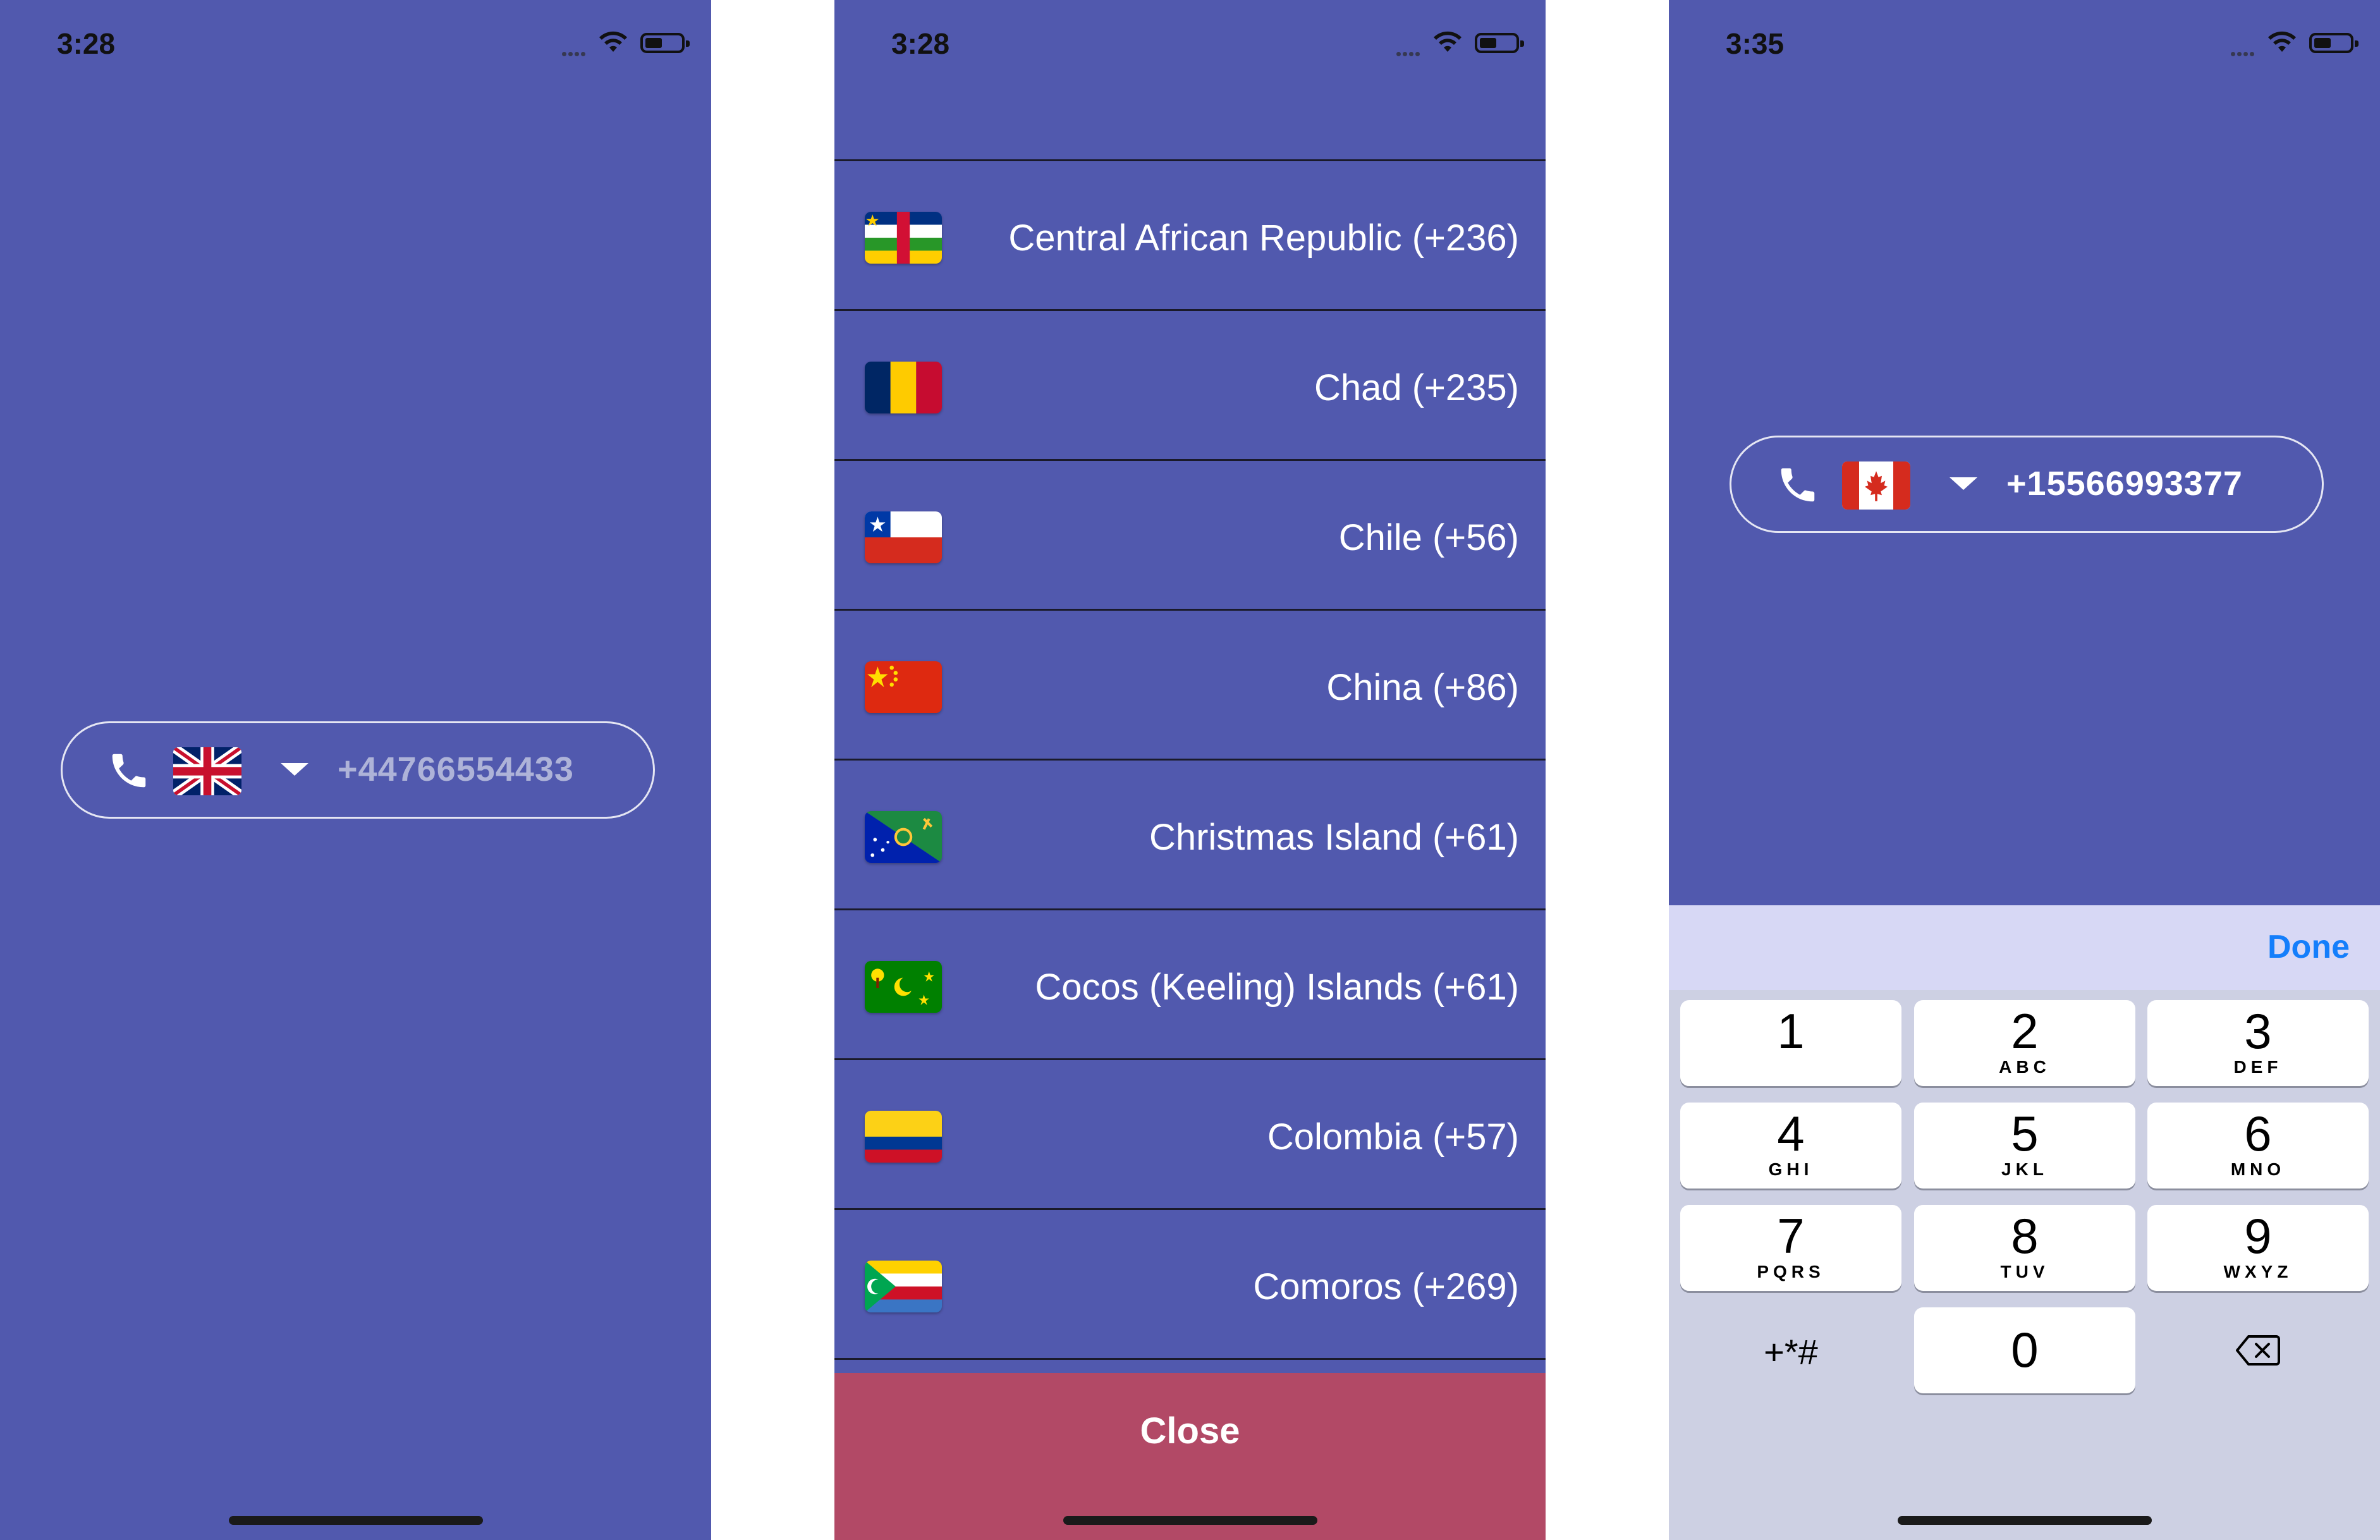 This screenshot has height=1540, width=2380. I want to click on country-label: Cocos (Keeling) Islands (+61), so click(1277, 987).